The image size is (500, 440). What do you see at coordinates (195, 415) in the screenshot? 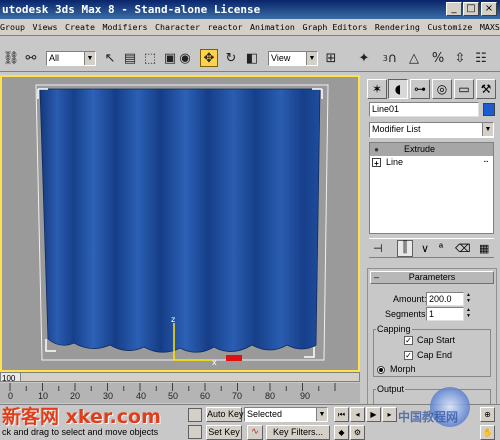
I see `key-mode-icon` at bounding box center [195, 415].